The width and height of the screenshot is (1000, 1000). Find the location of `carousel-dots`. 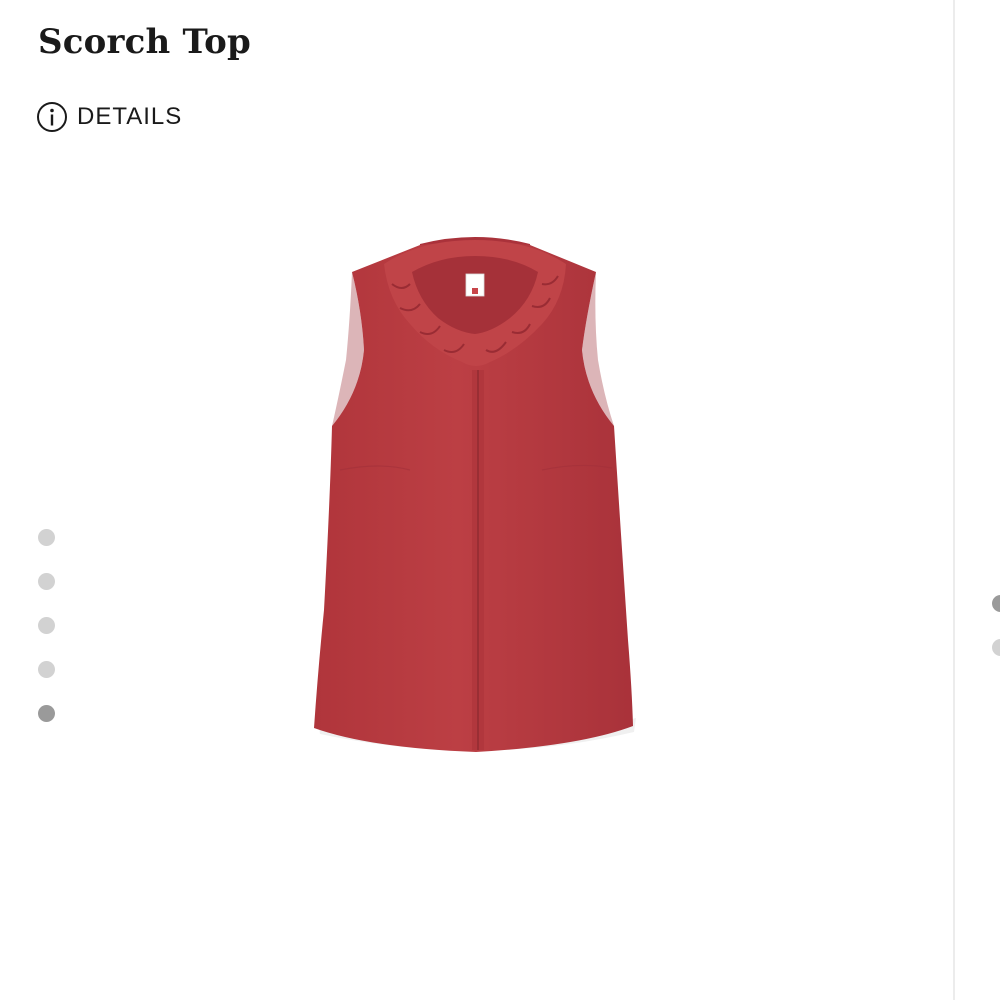

carousel-dots is located at coordinates (47, 639).